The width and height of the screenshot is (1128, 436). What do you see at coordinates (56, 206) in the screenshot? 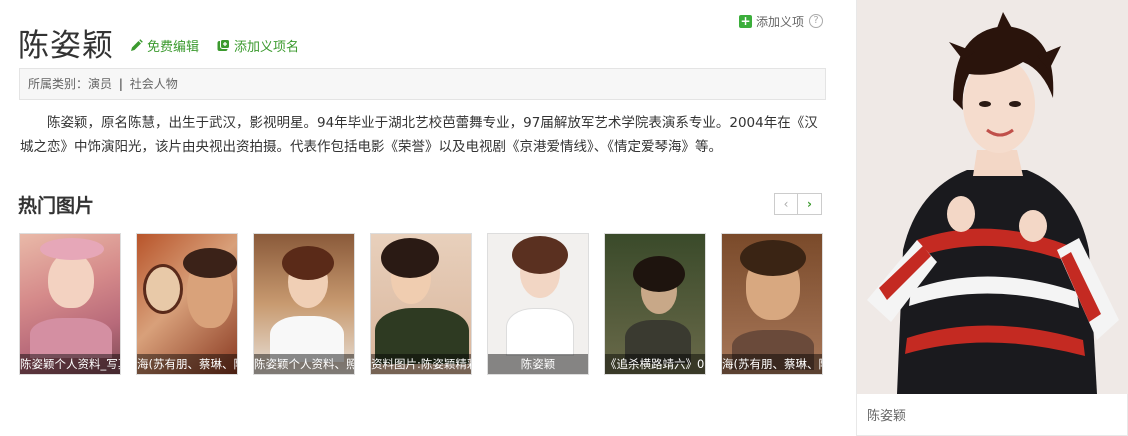
I see `hot-pictures-title: 热门图片` at bounding box center [56, 206].